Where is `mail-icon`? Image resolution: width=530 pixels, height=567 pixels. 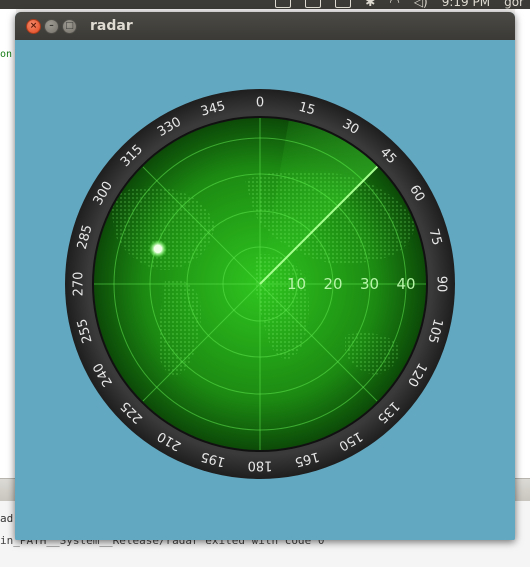 mail-icon is located at coordinates (313, 4).